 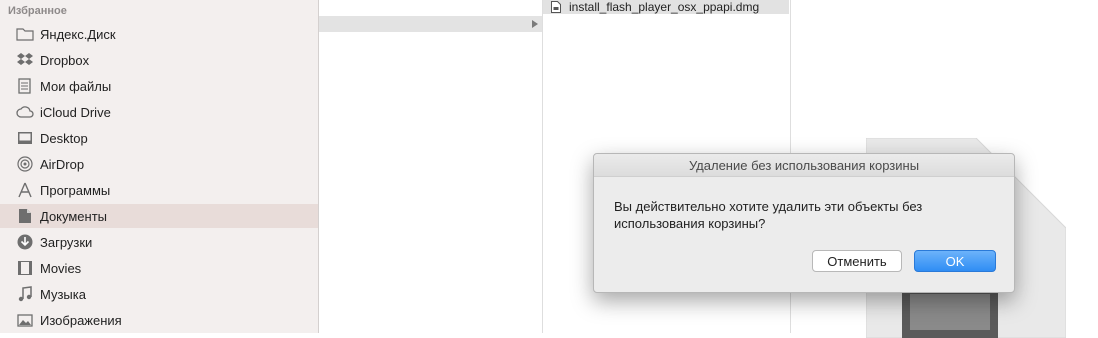 I want to click on selected-folder-row, so click(x=430, y=24).